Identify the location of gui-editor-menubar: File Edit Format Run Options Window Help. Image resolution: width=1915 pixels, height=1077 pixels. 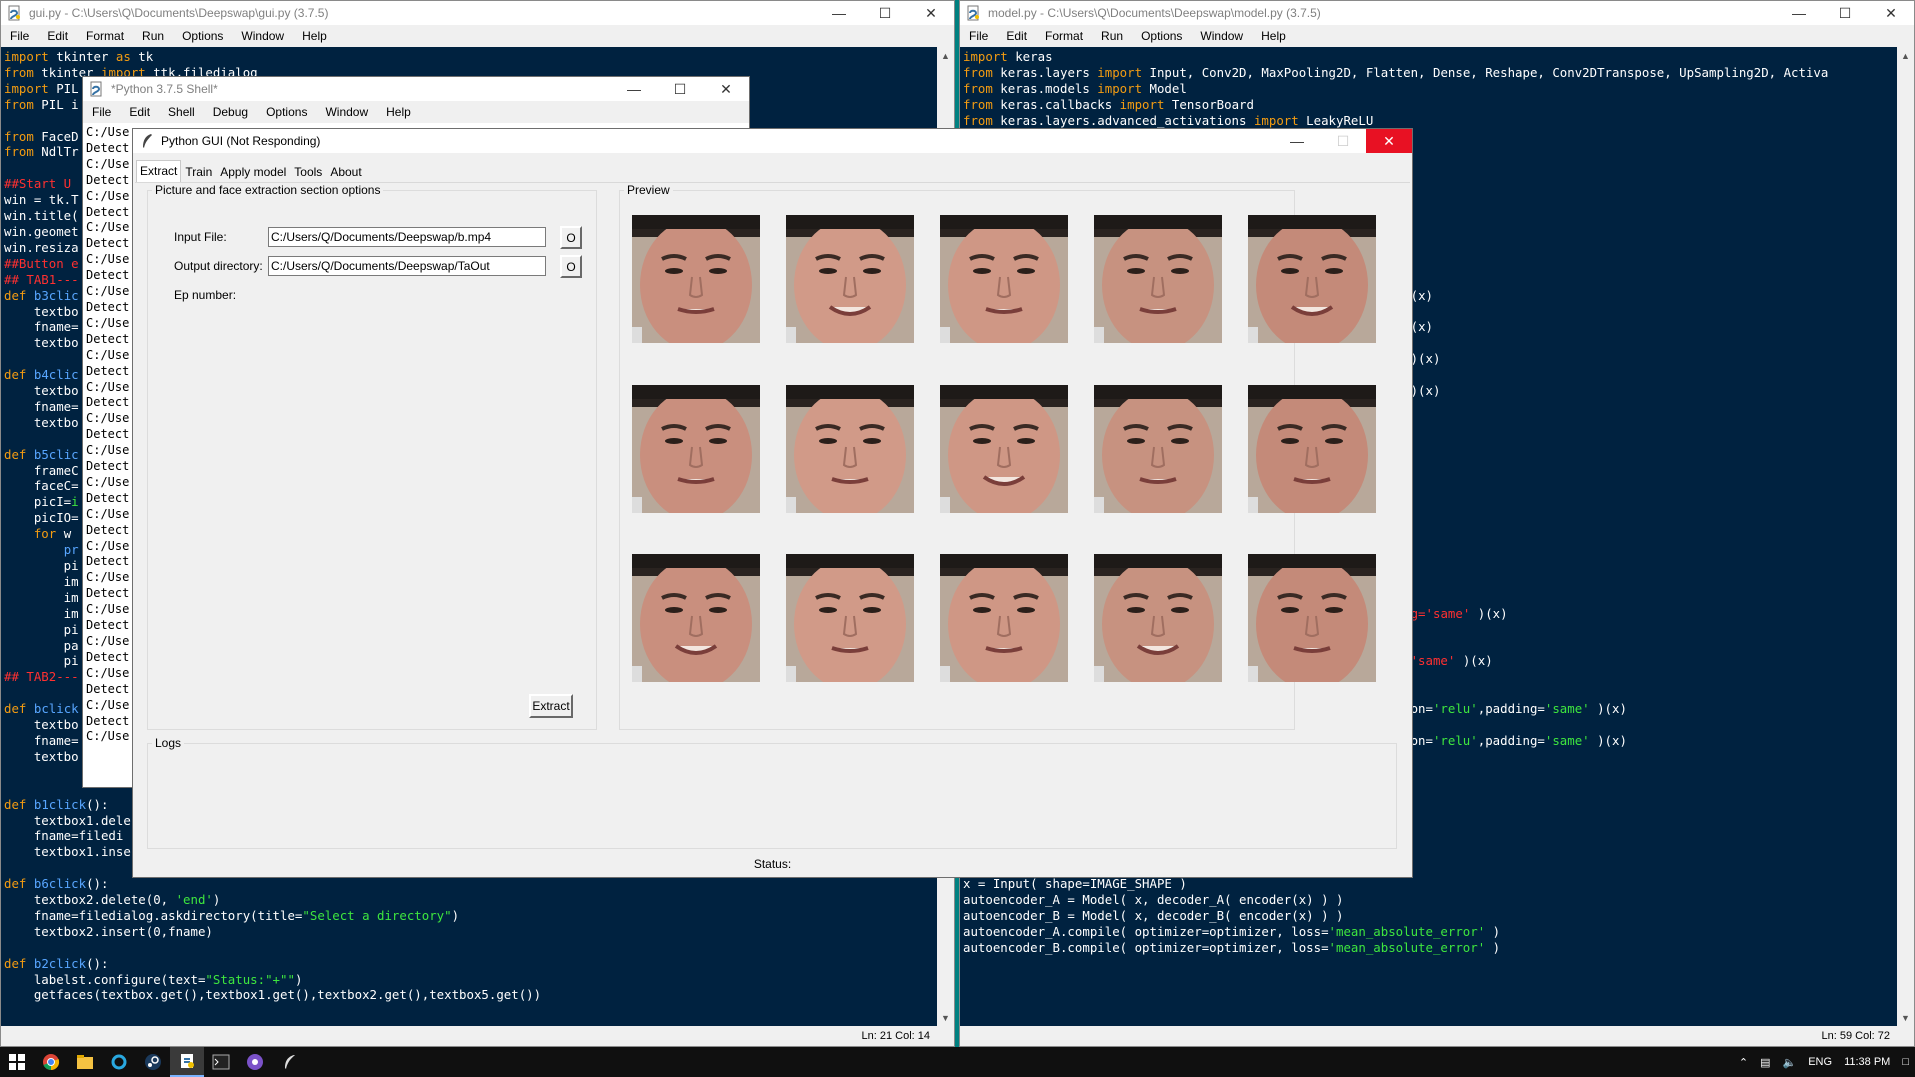
(477, 36).